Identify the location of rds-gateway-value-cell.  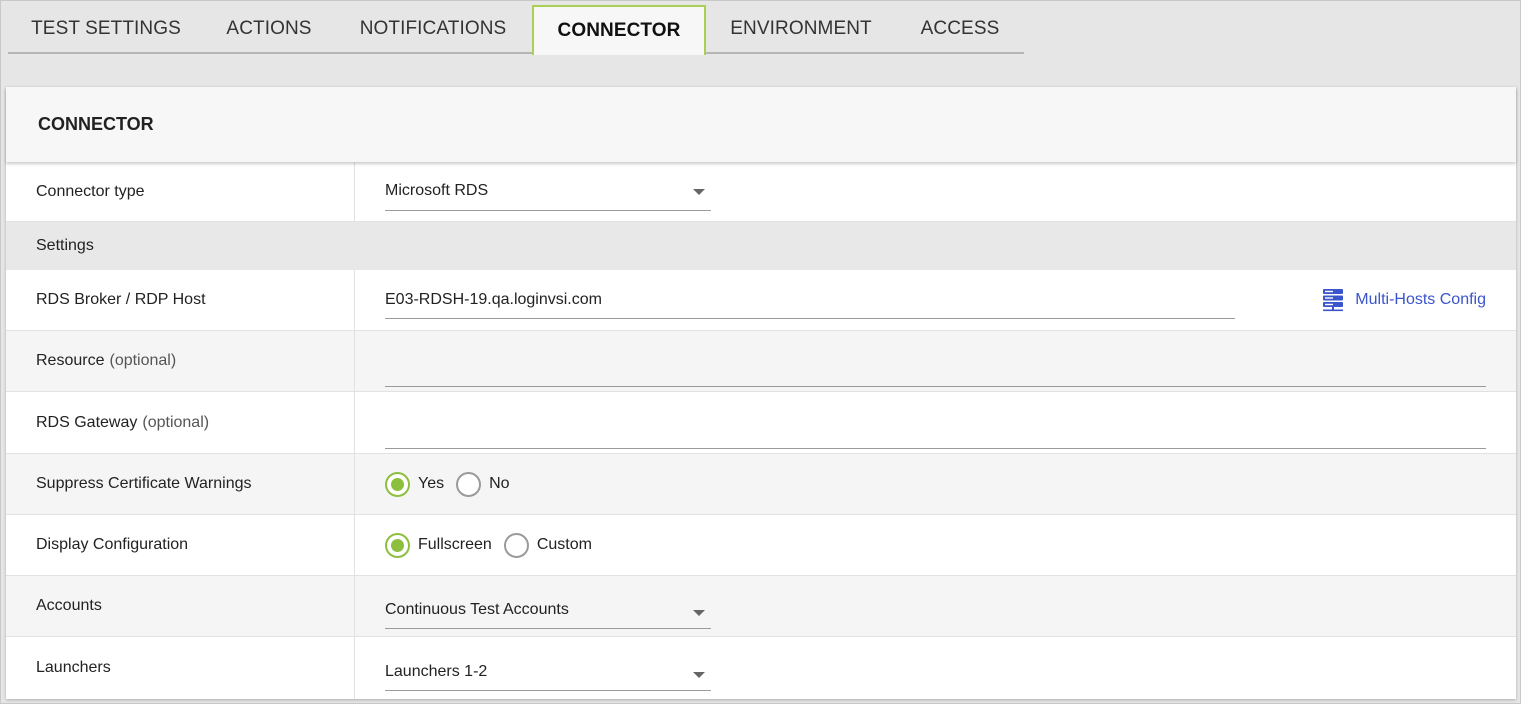
(935, 422).